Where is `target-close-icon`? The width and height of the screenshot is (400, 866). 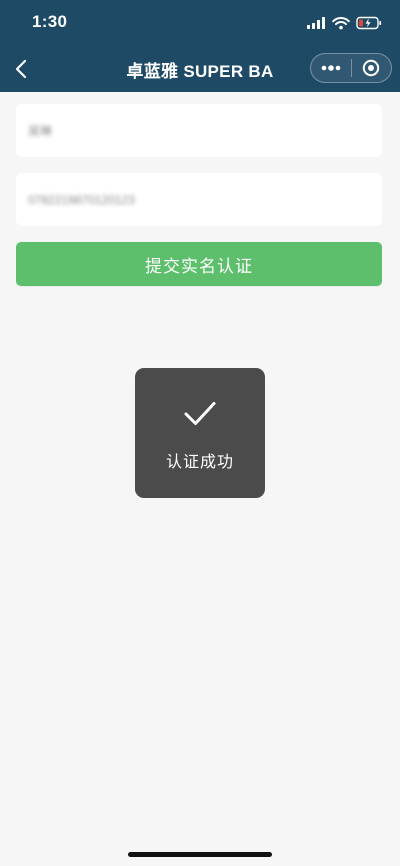 target-close-icon is located at coordinates (371, 68).